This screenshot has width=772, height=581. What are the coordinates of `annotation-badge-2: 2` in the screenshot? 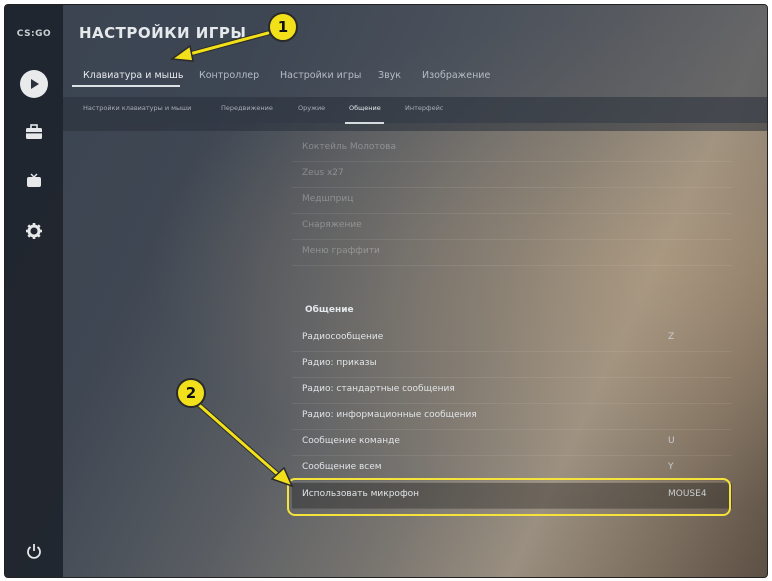 It's located at (191, 393).